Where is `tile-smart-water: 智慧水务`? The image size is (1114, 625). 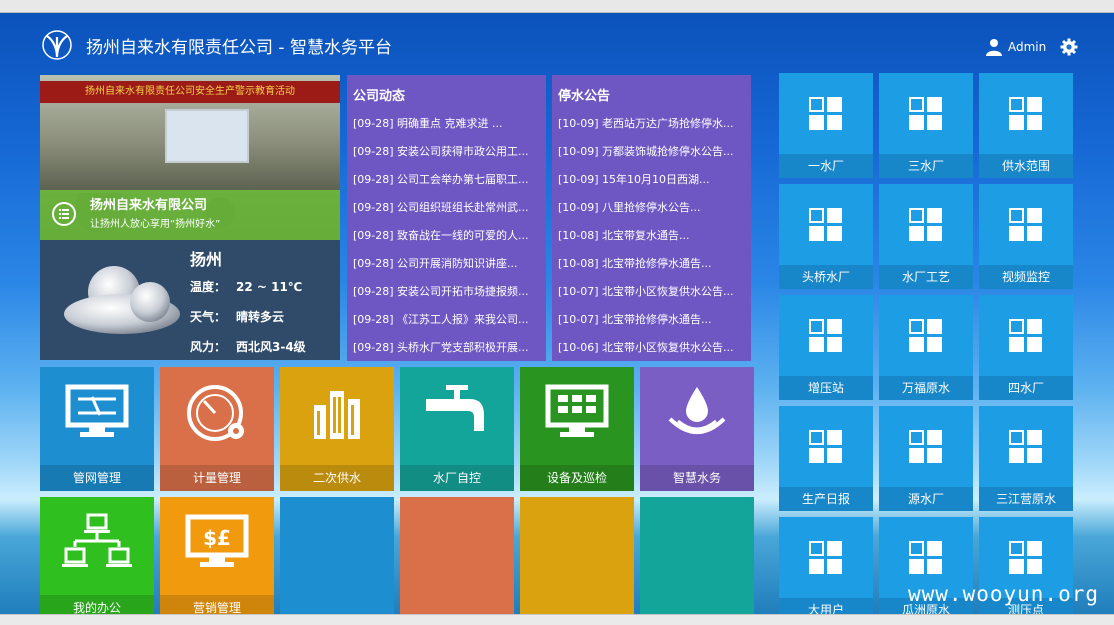
tile-smart-water: 智慧水务 is located at coordinates (697, 429).